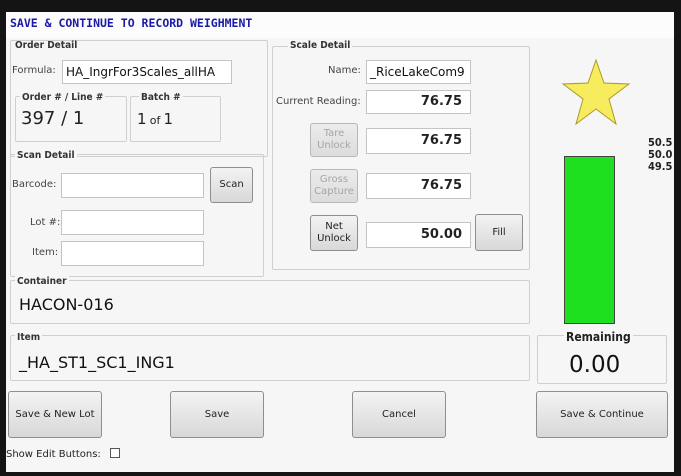 The height and width of the screenshot is (476, 681). Describe the element at coordinates (602, 414) in the screenshot. I see `save-continue-button: Save & Continue` at that location.